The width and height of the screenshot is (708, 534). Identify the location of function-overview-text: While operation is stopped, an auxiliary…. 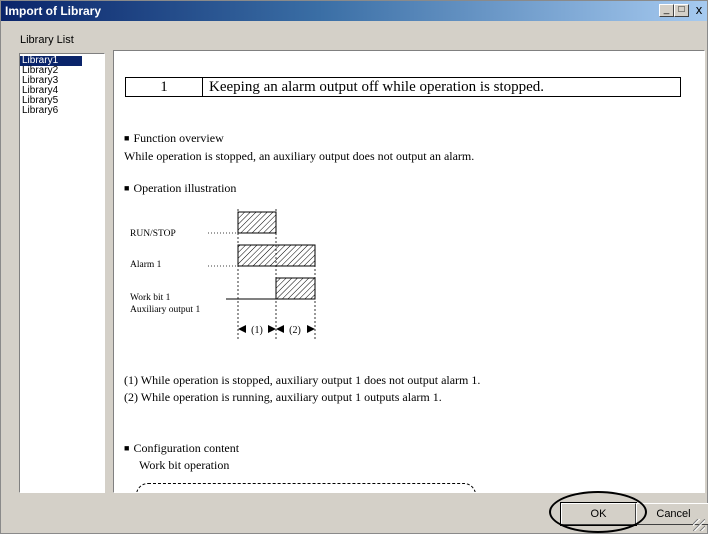
(299, 156).